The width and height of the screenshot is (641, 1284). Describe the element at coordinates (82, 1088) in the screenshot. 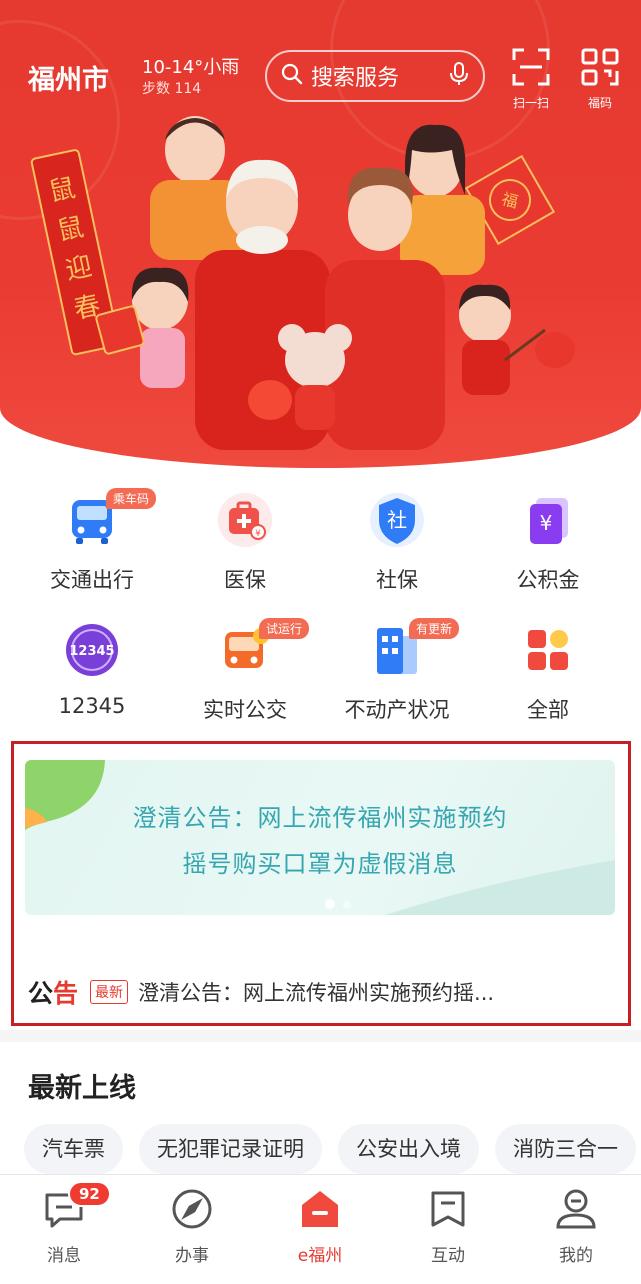

I see `section-title: 最新上线` at that location.